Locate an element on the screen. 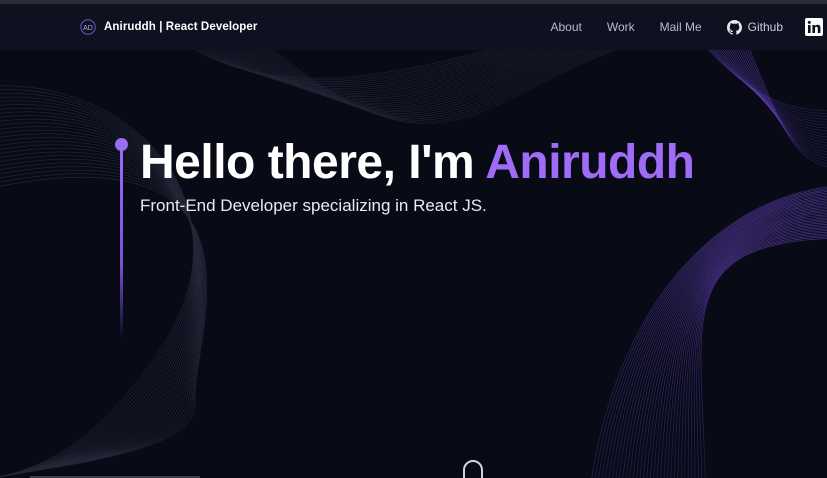 The height and width of the screenshot is (478, 827). nav-github-link: Github is located at coordinates (754, 27).